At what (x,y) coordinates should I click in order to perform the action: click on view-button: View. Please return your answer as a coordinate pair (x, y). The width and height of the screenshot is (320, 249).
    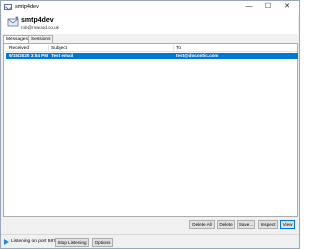
    Looking at the image, I should click on (287, 224).